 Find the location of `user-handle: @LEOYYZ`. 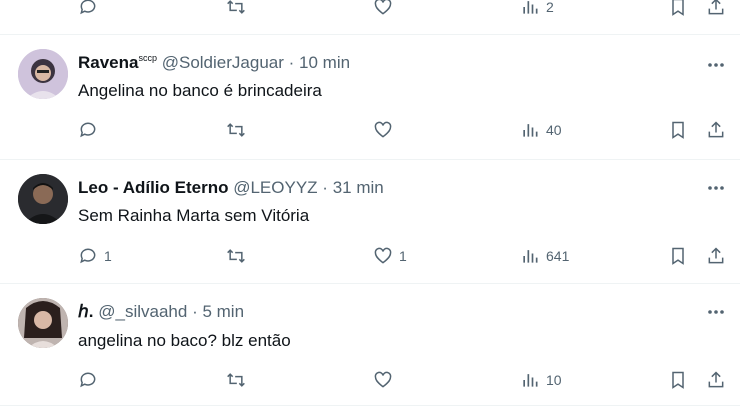

user-handle: @LEOYYZ is located at coordinates (275, 187).